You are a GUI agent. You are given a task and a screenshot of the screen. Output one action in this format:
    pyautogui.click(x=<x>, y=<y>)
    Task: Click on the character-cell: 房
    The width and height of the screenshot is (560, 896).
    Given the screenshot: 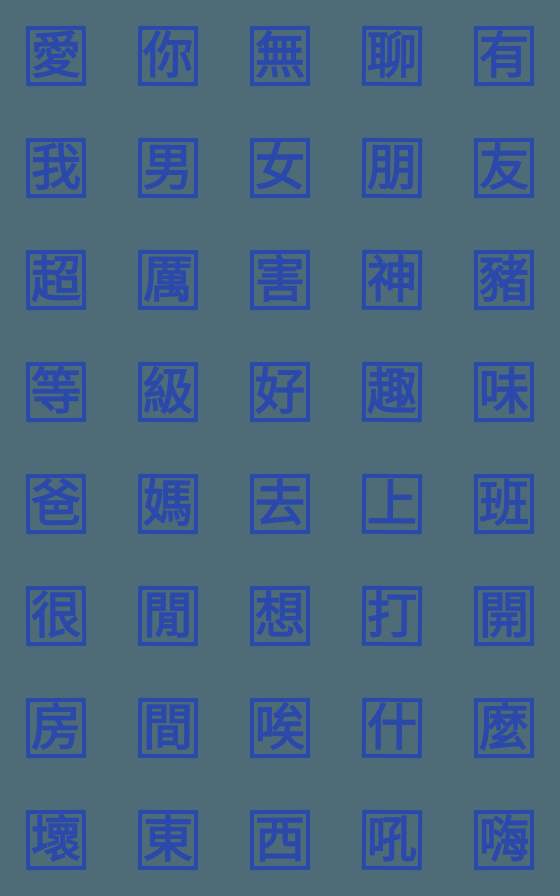 What is the action you would take?
    pyautogui.click(x=56, y=728)
    